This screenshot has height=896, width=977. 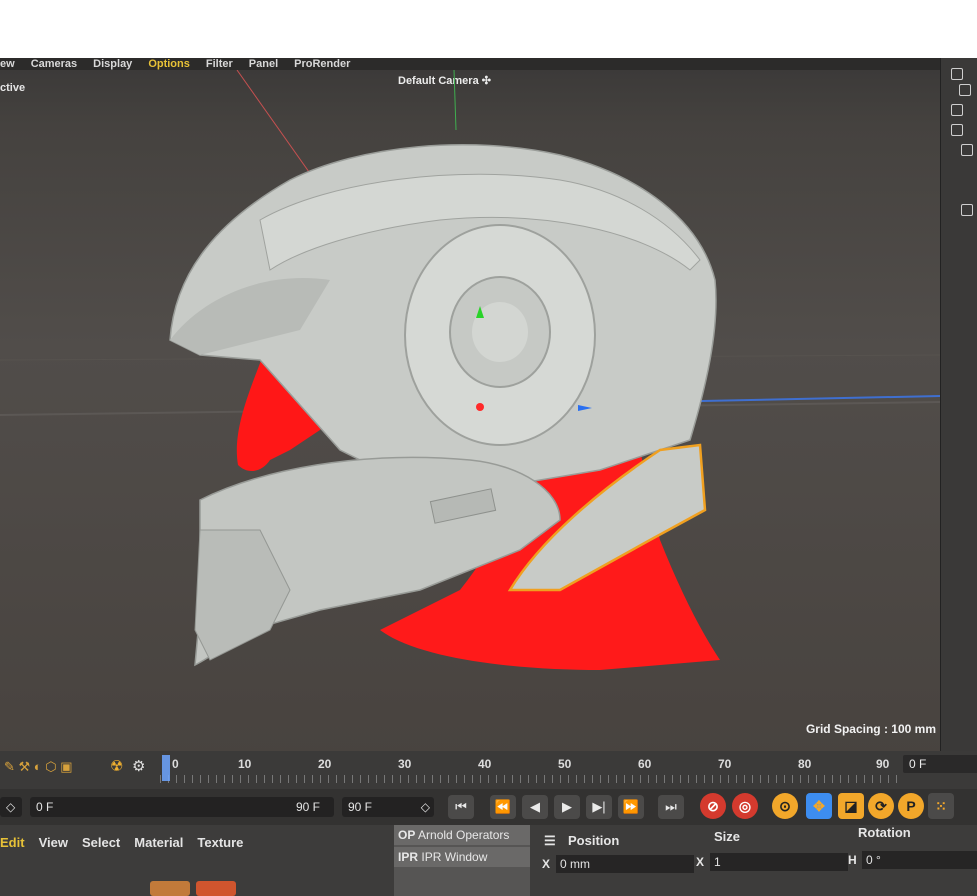 I want to click on move-key-icon: ✥, so click(x=819, y=806).